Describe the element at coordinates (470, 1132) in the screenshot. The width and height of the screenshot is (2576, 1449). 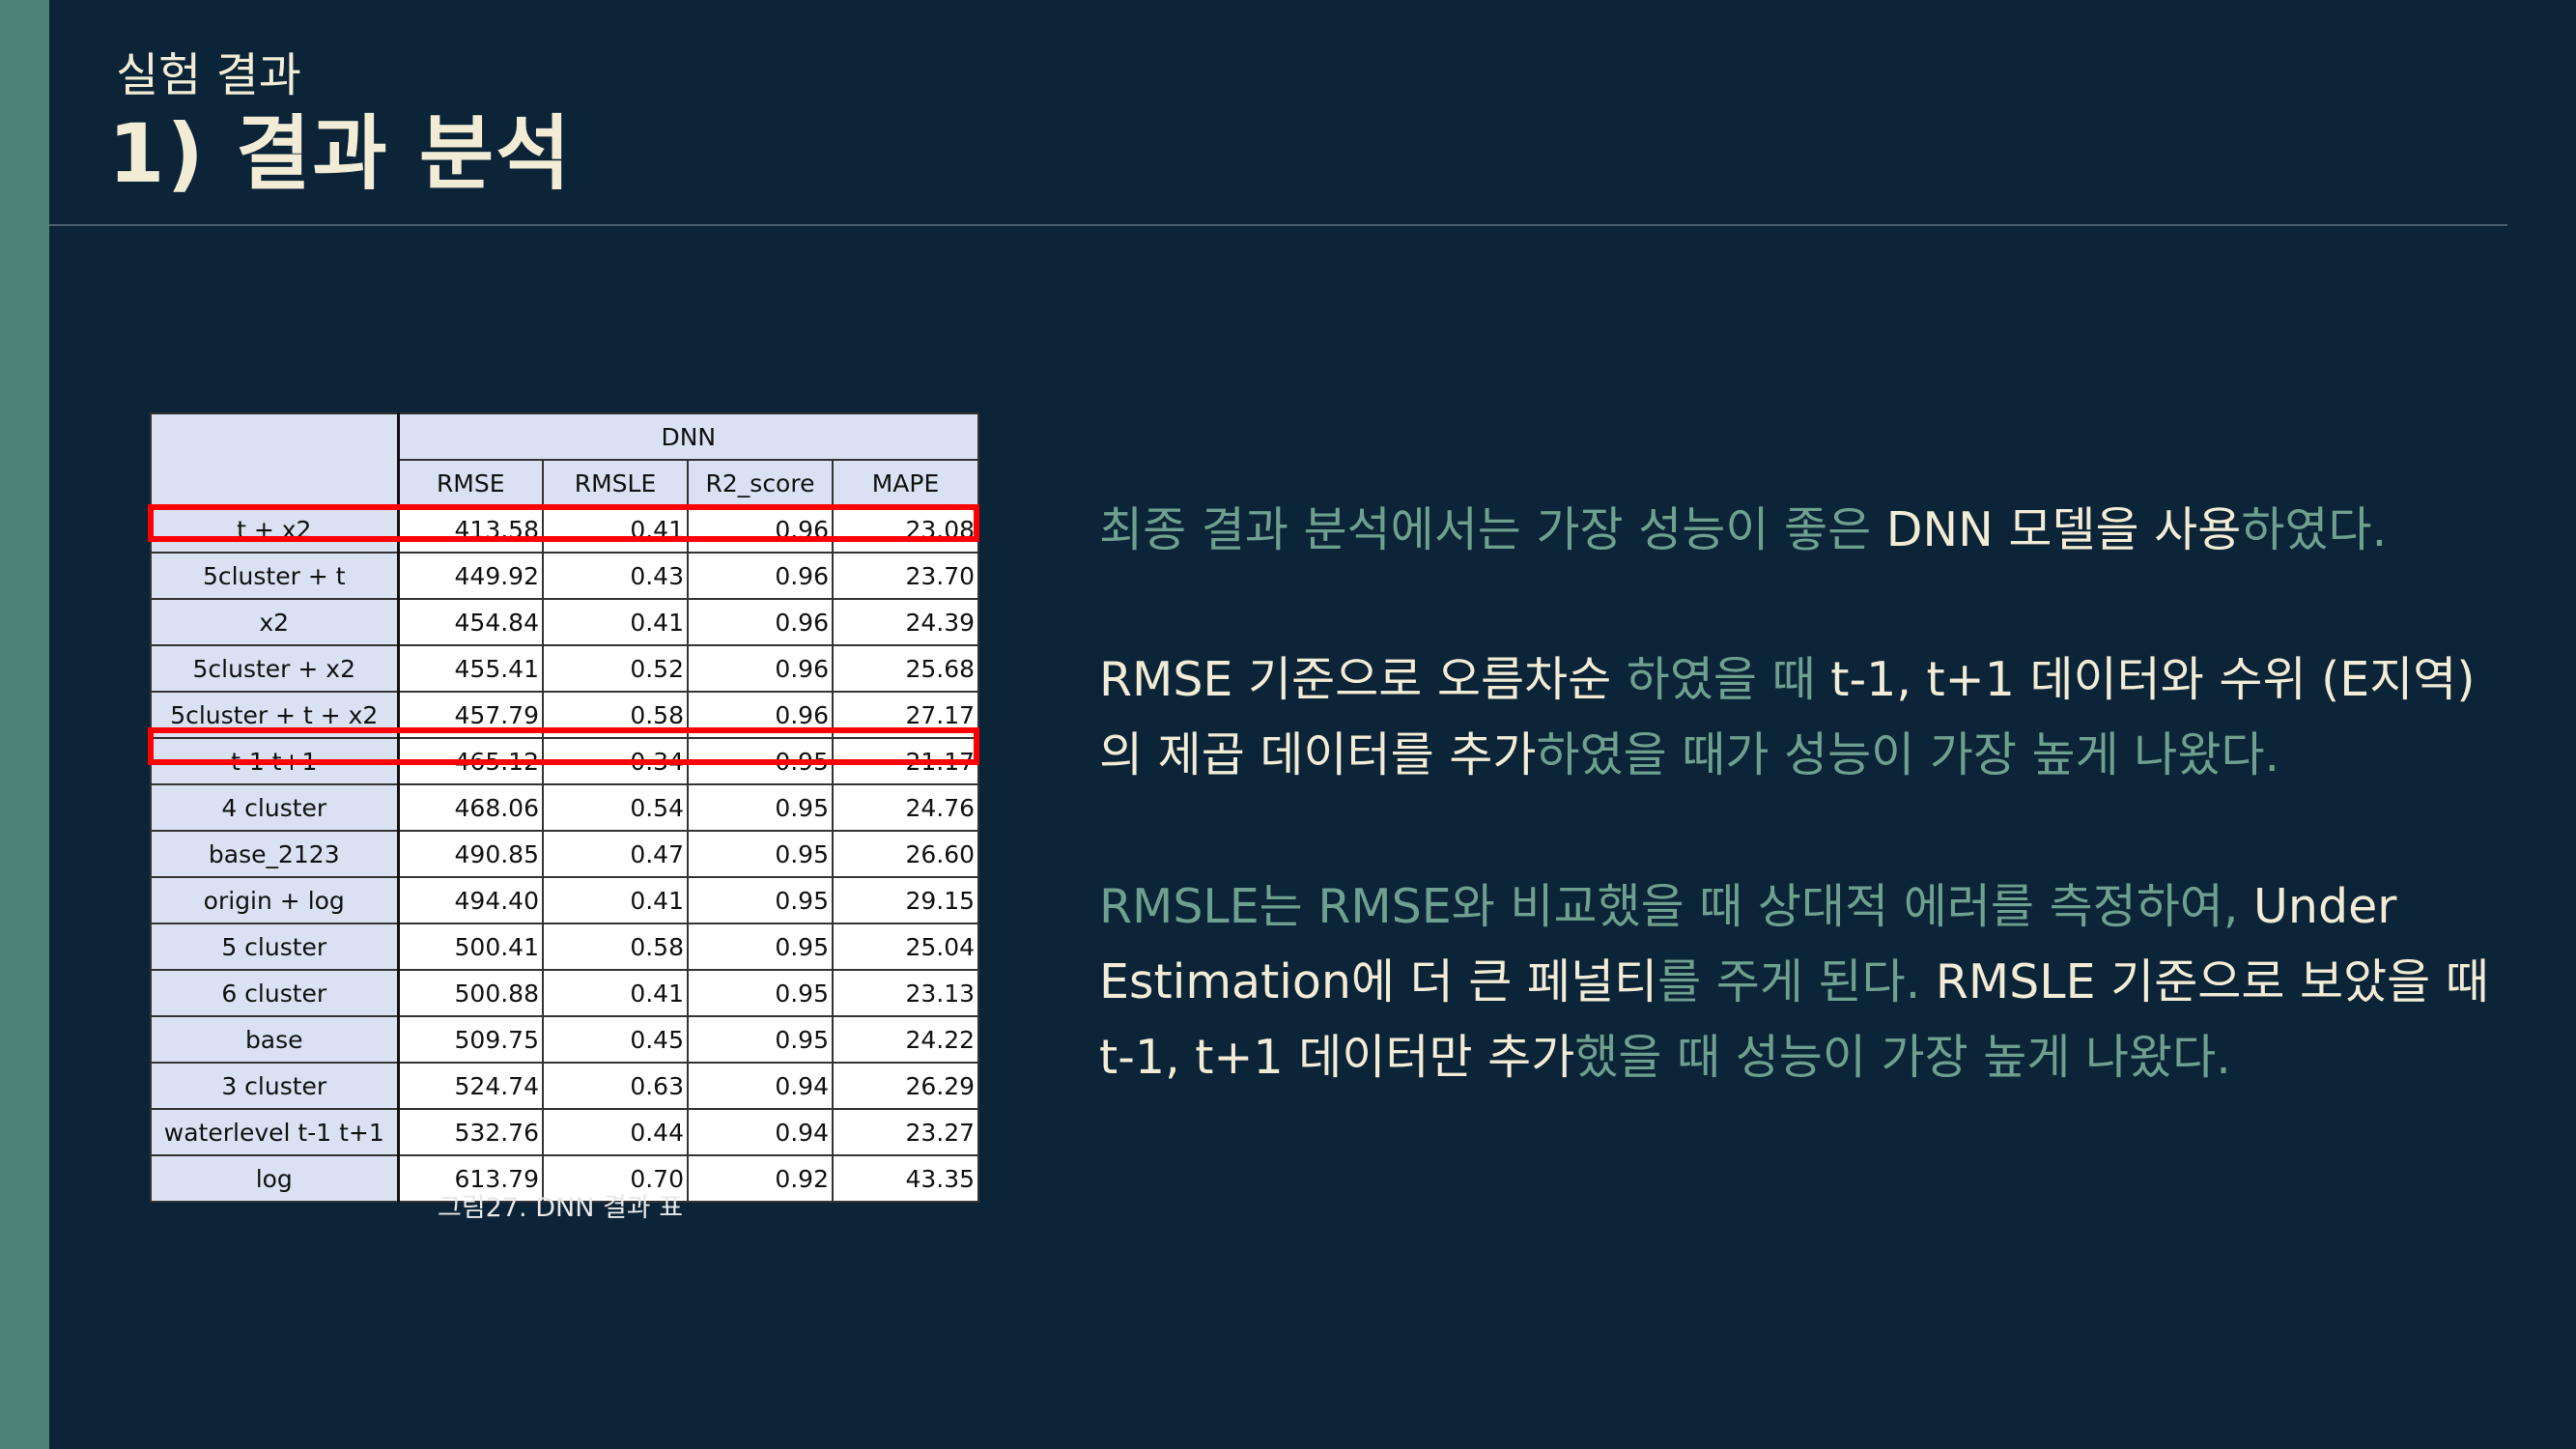
I see `rmse-value: 532.76` at that location.